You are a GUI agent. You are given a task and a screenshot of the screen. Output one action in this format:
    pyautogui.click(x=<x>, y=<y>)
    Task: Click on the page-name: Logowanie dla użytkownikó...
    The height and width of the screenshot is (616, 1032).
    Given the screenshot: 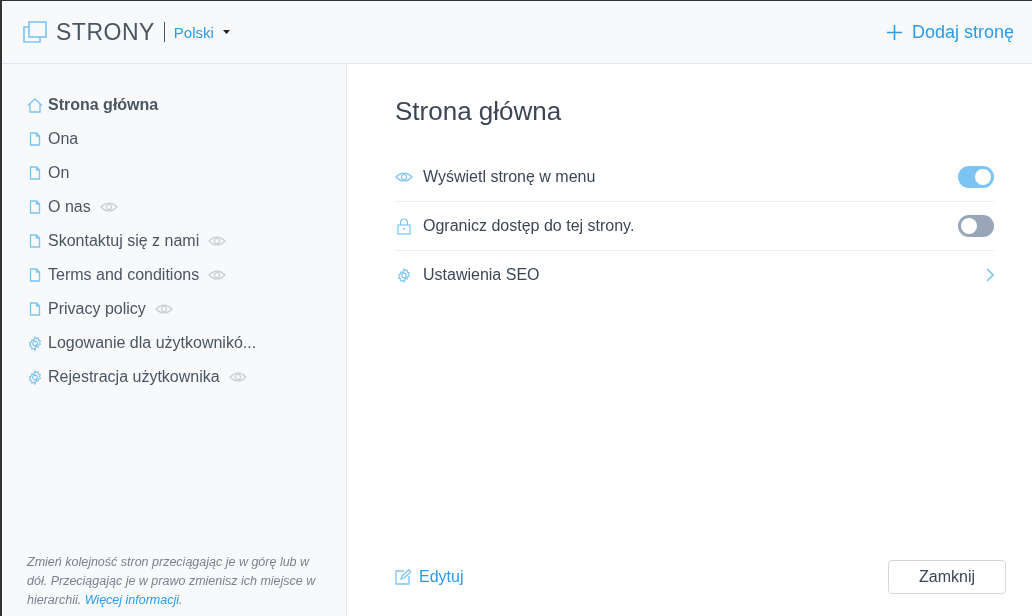 What is the action you would take?
    pyautogui.click(x=152, y=343)
    